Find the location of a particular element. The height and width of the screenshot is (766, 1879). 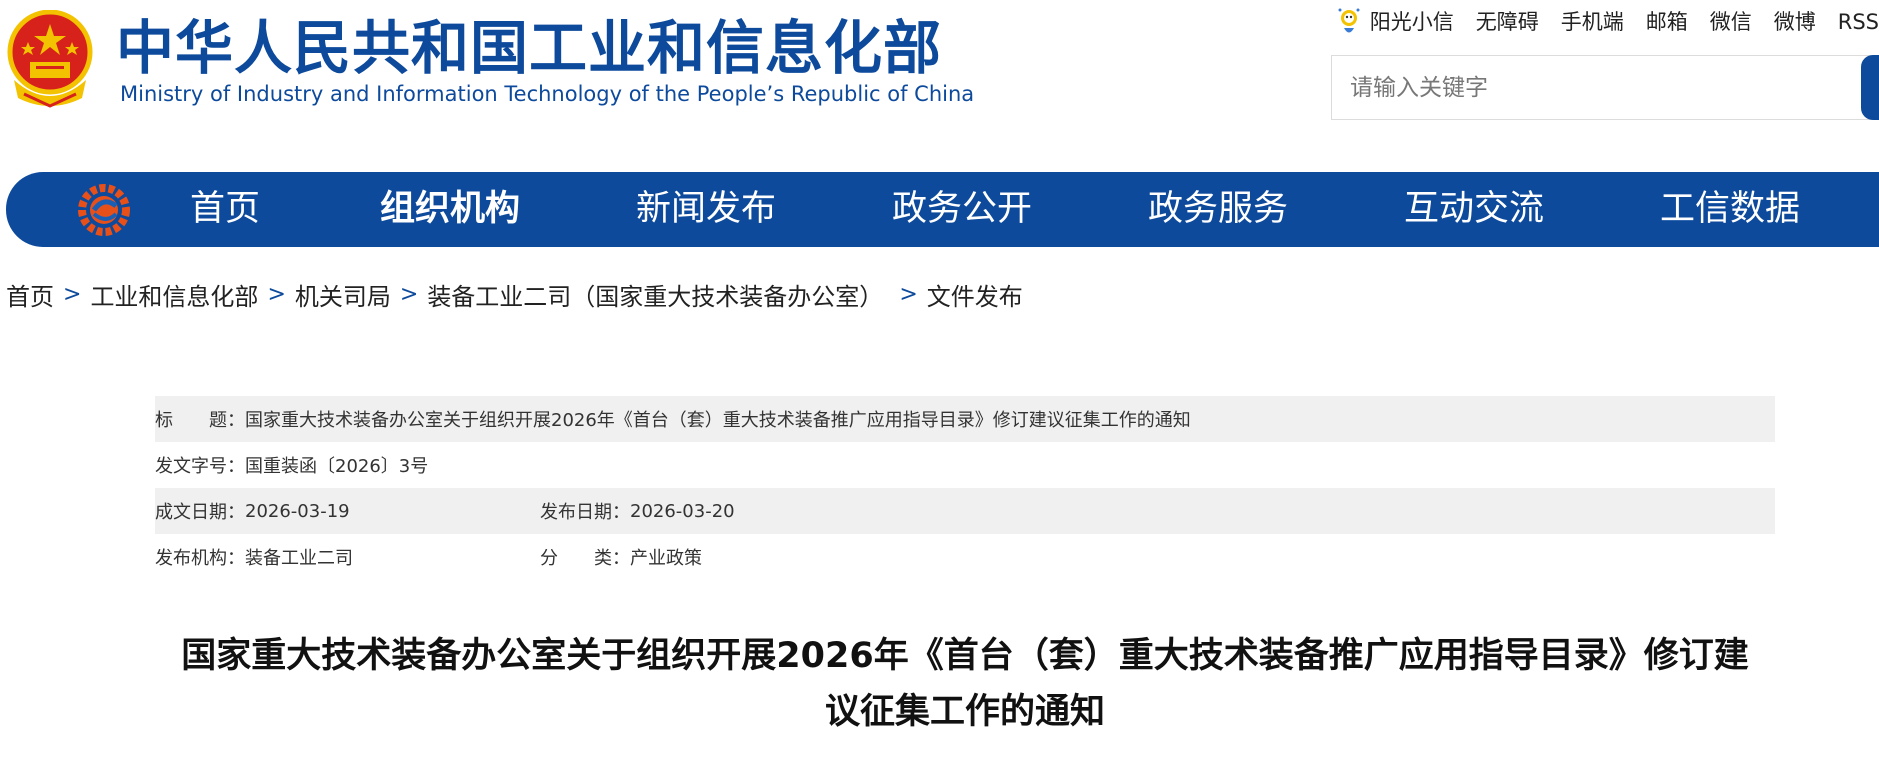

national-emblem-icon is located at coordinates (50, 60).